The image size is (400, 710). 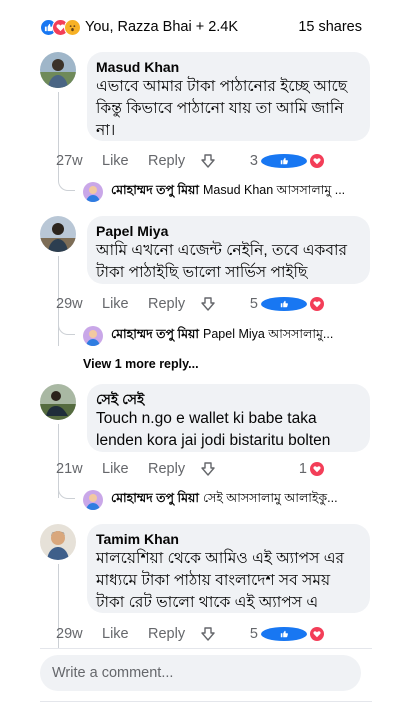 What do you see at coordinates (162, 27) in the screenshot?
I see `reactions-text: You, Razza Bhai + 2.4K` at bounding box center [162, 27].